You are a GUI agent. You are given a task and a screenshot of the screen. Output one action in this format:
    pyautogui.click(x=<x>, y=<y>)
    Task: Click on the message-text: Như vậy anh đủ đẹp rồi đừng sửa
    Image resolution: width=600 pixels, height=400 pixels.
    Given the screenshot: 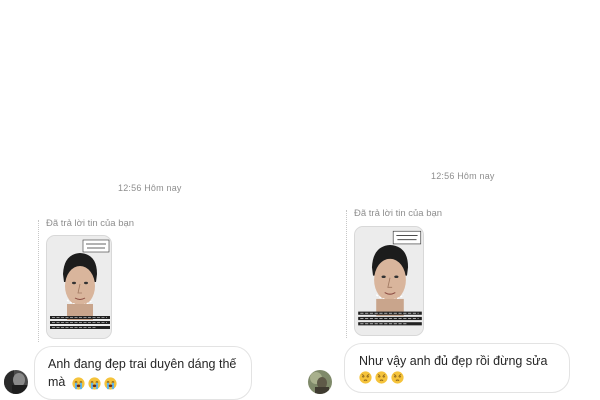 What is the action you would take?
    pyautogui.click(x=453, y=361)
    